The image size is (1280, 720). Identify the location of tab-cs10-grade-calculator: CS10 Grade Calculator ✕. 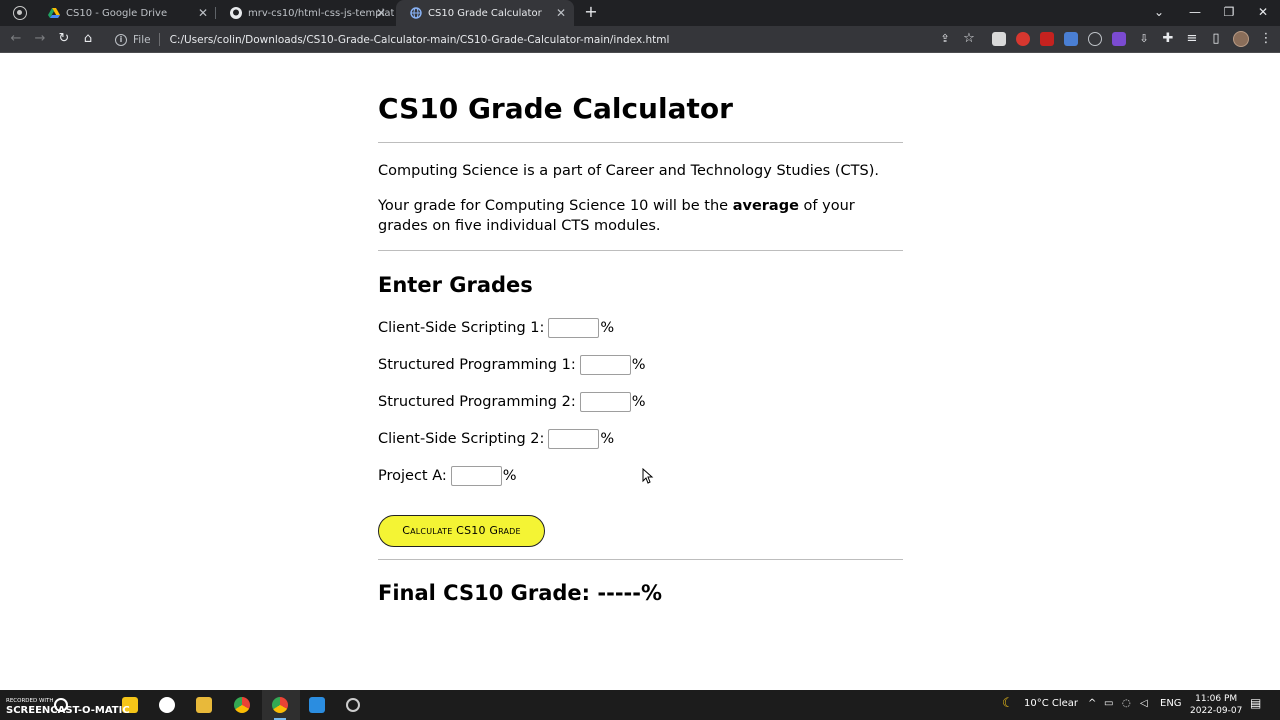
(485, 13).